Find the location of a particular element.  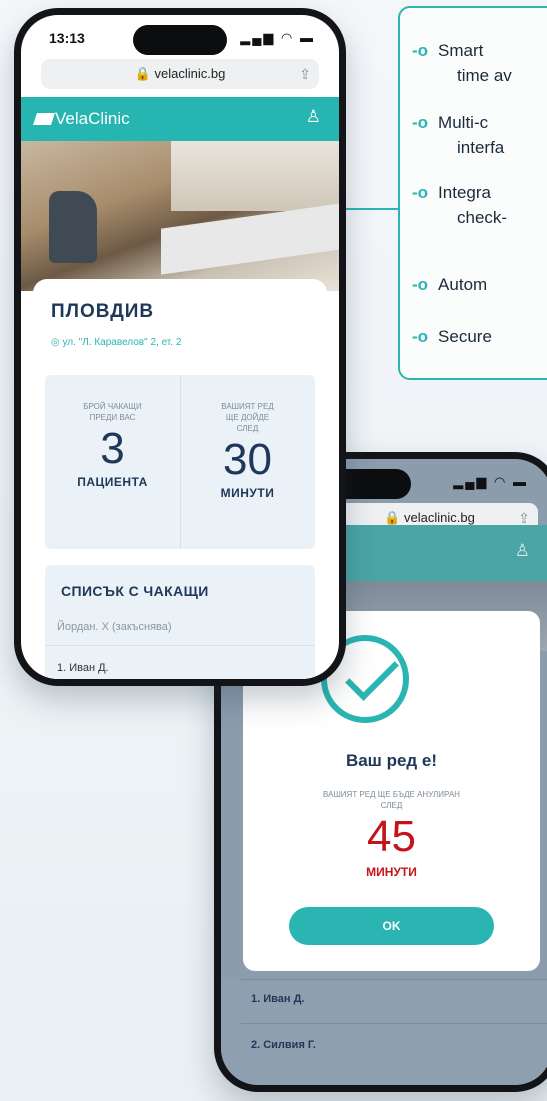

address-bar: 🔒 velaclinic.bg ⇪ is located at coordinates (180, 74).